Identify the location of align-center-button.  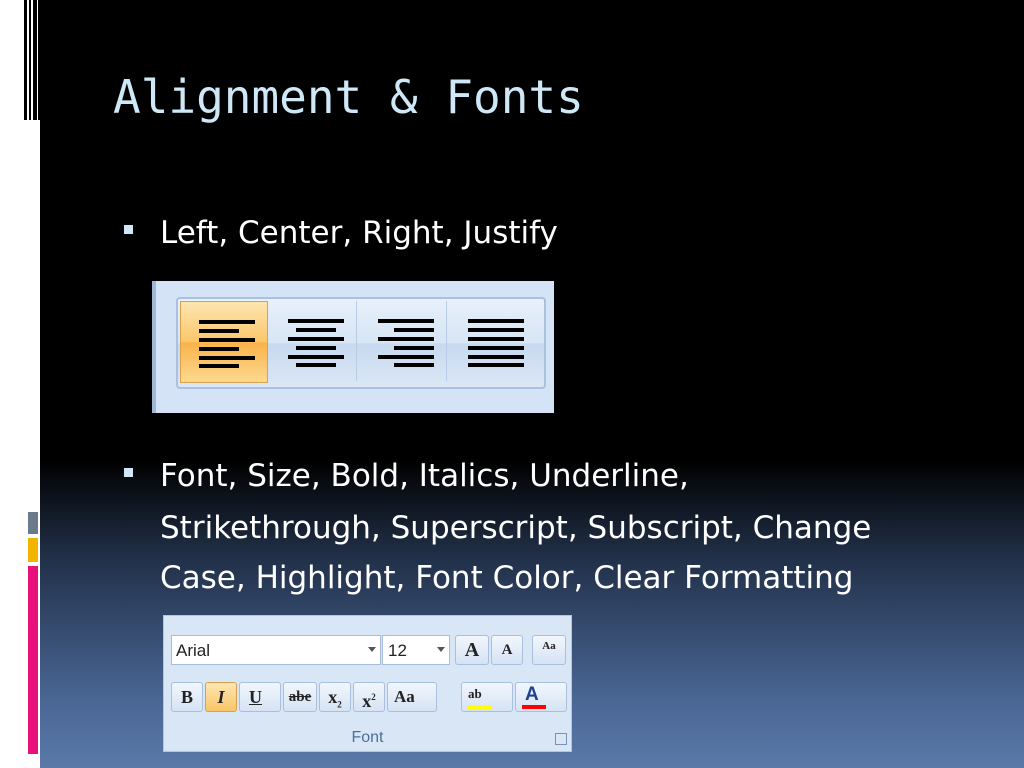
(313, 341).